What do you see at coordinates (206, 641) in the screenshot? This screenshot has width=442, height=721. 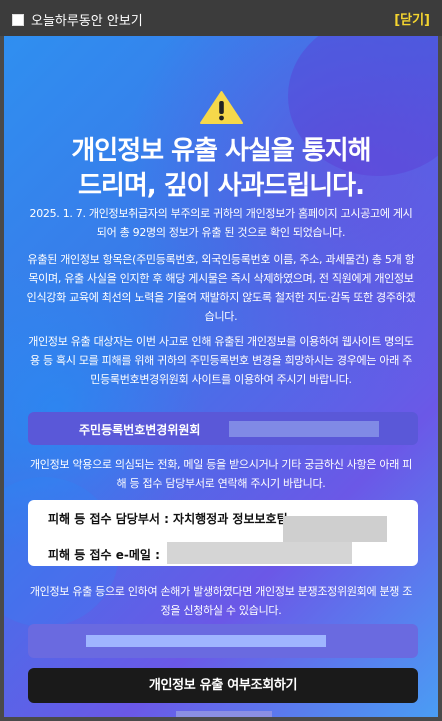 I see `blurred-link` at bounding box center [206, 641].